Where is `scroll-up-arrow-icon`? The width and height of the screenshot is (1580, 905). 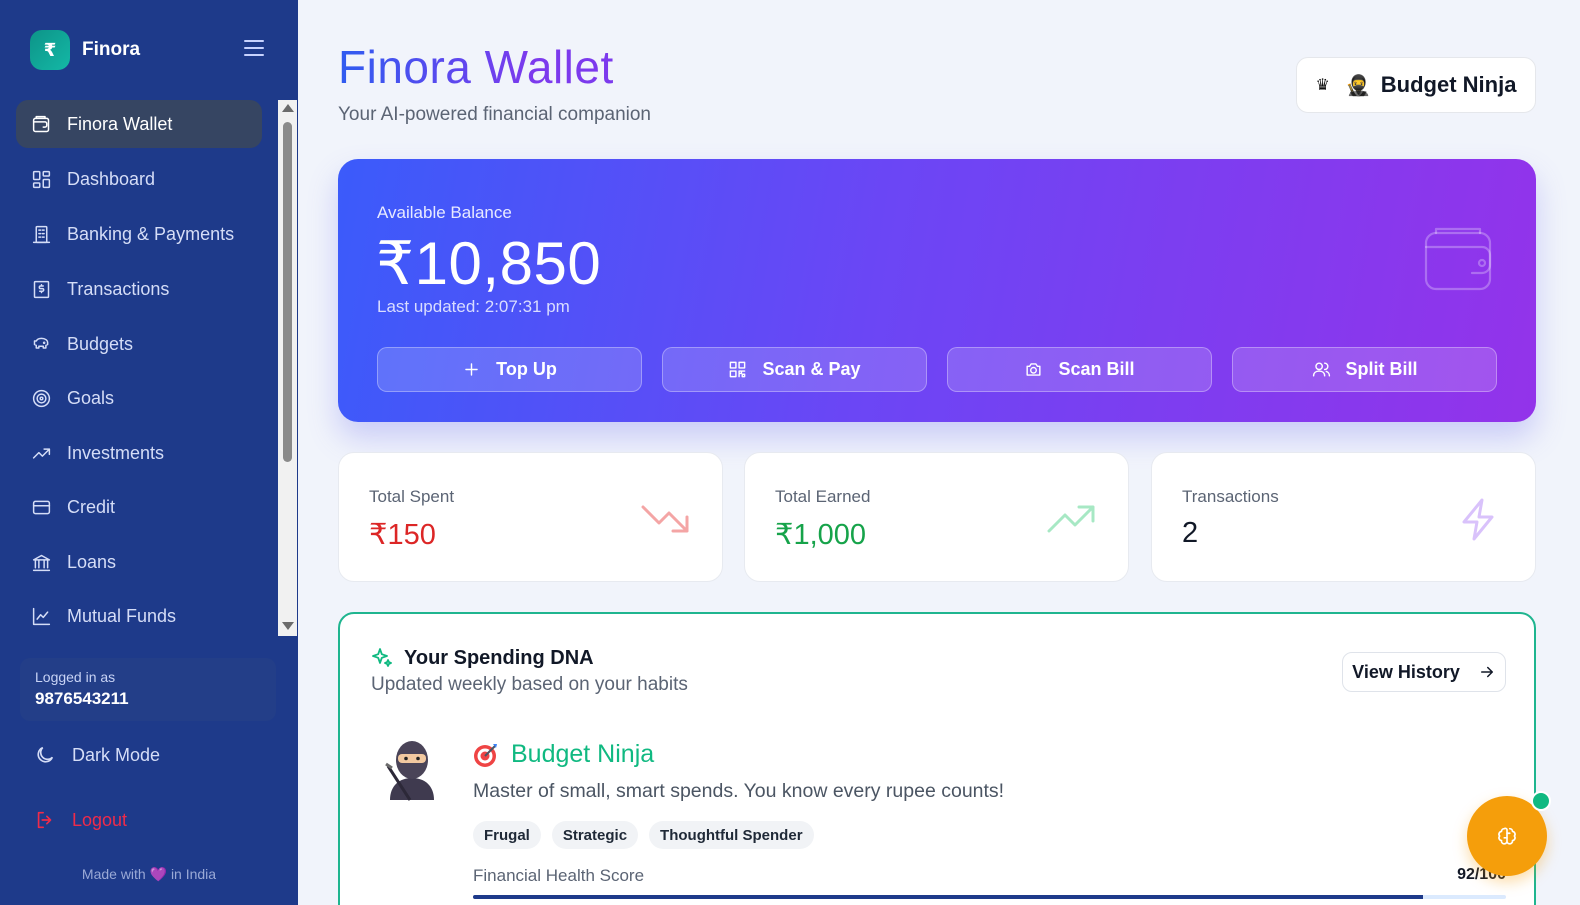
scroll-up-arrow-icon is located at coordinates (288, 108).